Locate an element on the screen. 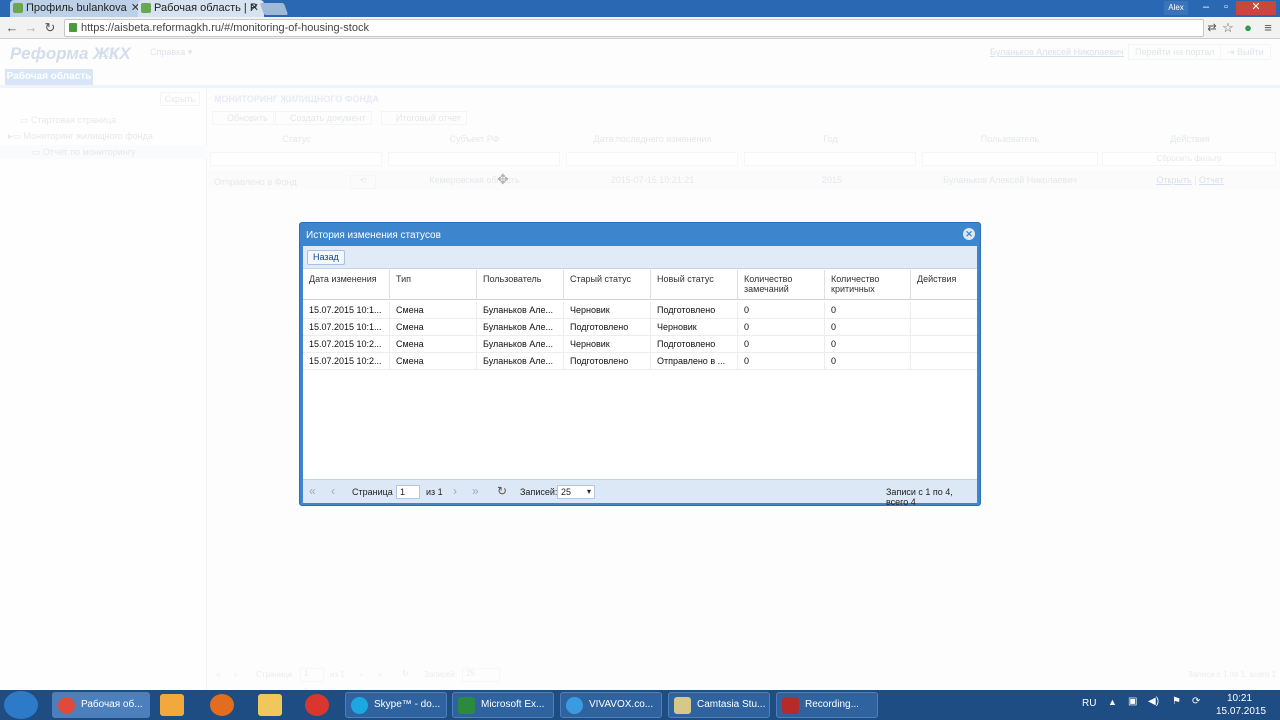  yandex-browser-icon is located at coordinates (317, 705).